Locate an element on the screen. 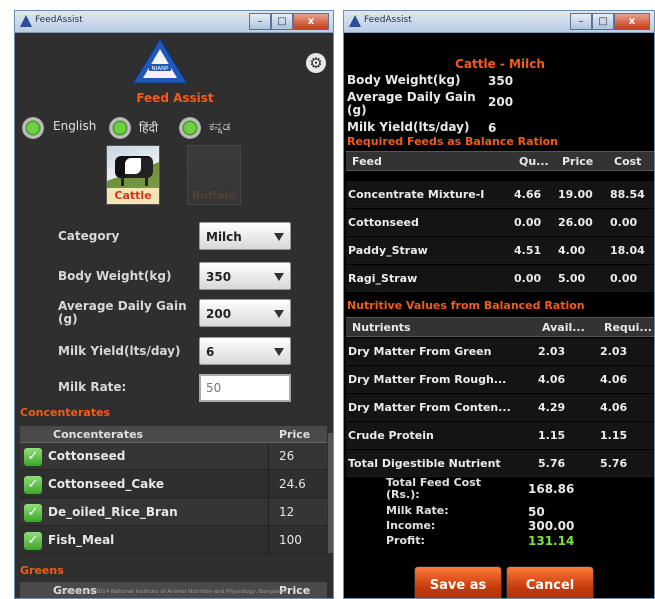  table-row: Crude Protein 1.15 1.15 is located at coordinates (500, 435).